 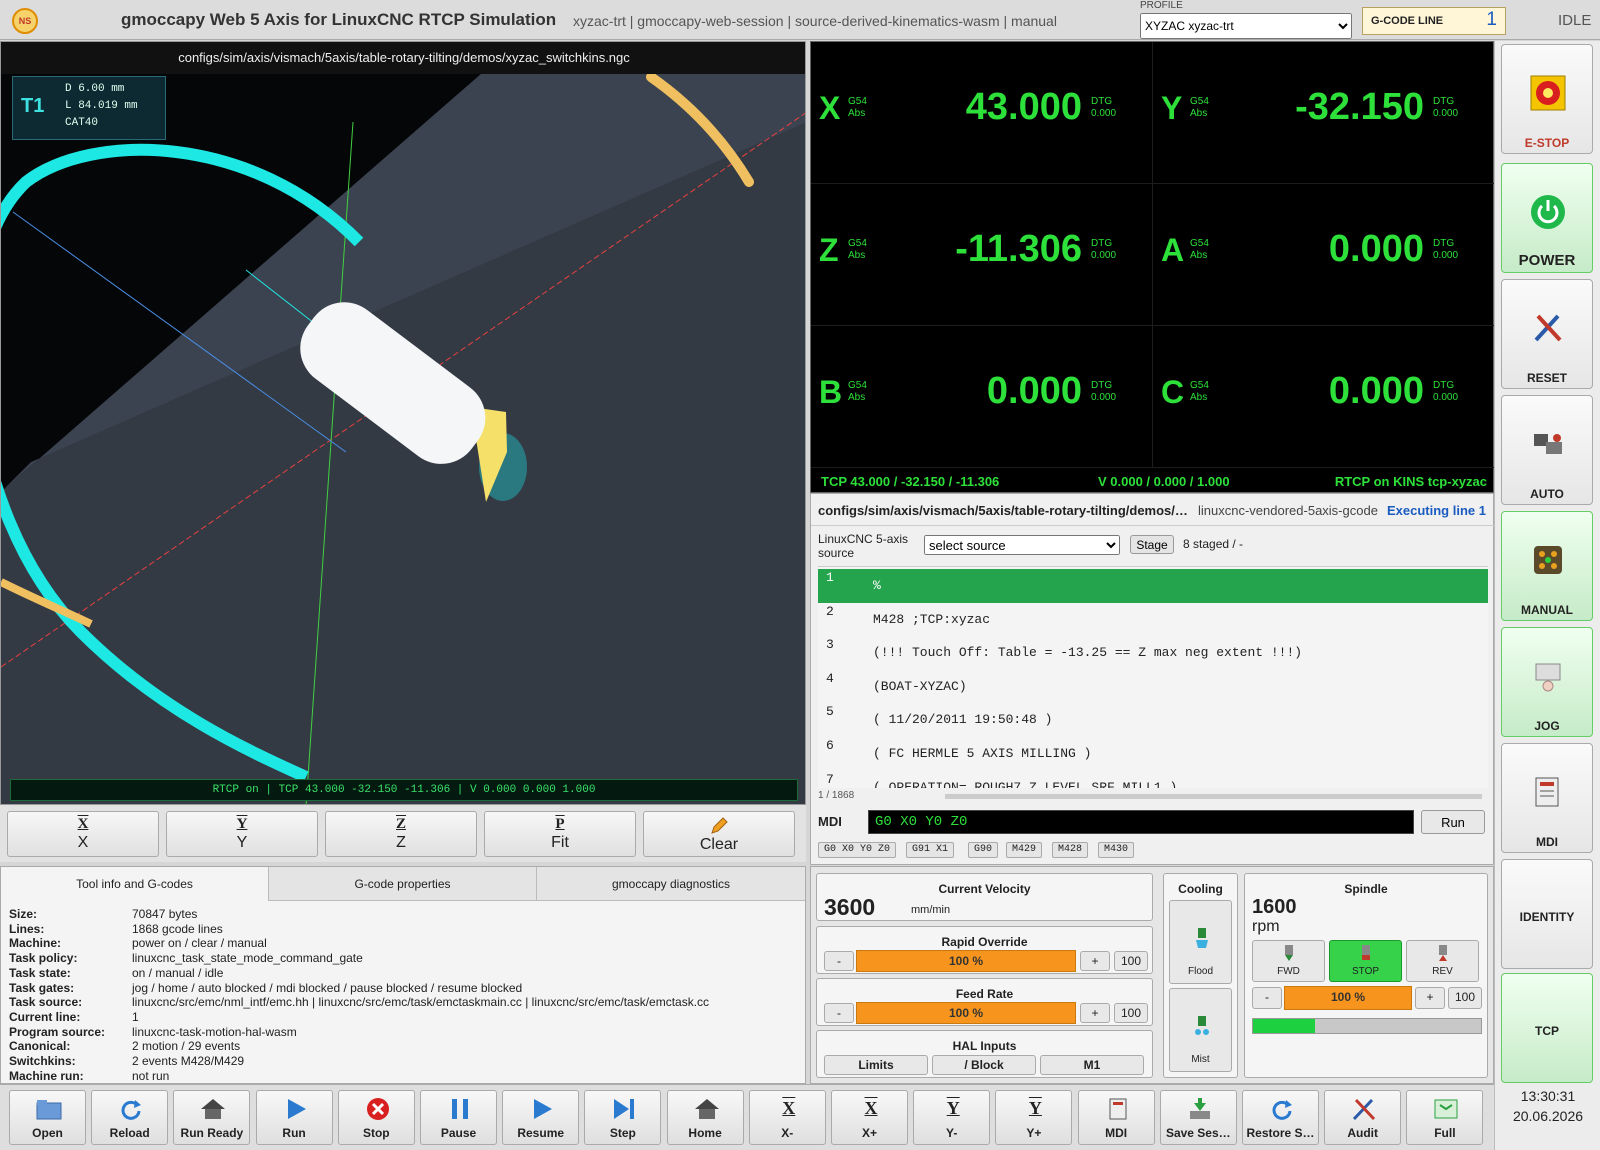 What do you see at coordinates (1453, 822) in the screenshot?
I see `mdi-run-button: Run` at bounding box center [1453, 822].